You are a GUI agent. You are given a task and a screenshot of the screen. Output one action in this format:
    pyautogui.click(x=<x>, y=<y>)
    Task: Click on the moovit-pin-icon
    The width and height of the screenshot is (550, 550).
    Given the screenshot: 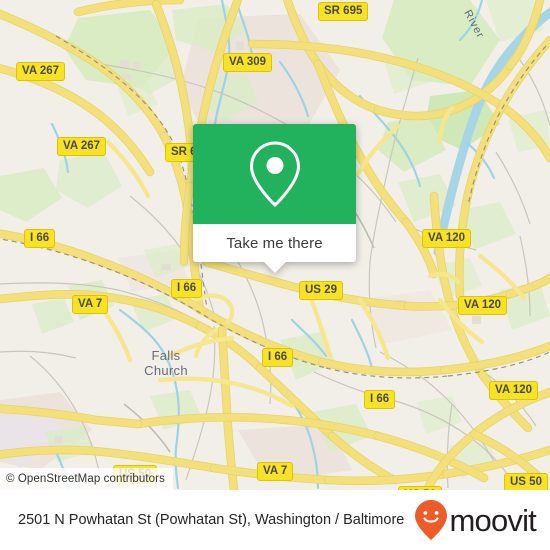 What is the action you would take?
    pyautogui.click(x=431, y=520)
    